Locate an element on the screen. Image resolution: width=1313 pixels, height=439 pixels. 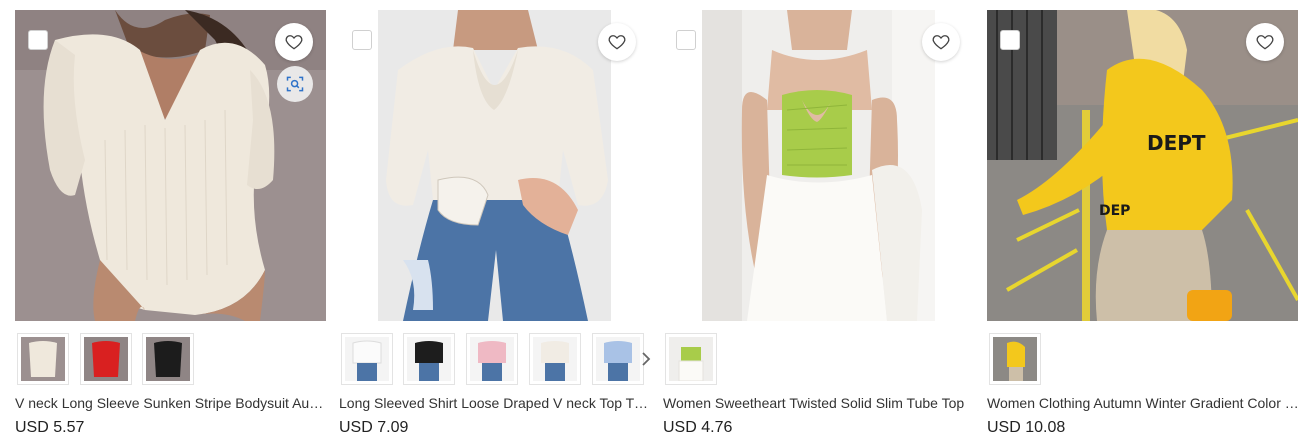
swatch-yellow is located at coordinates (1015, 359).